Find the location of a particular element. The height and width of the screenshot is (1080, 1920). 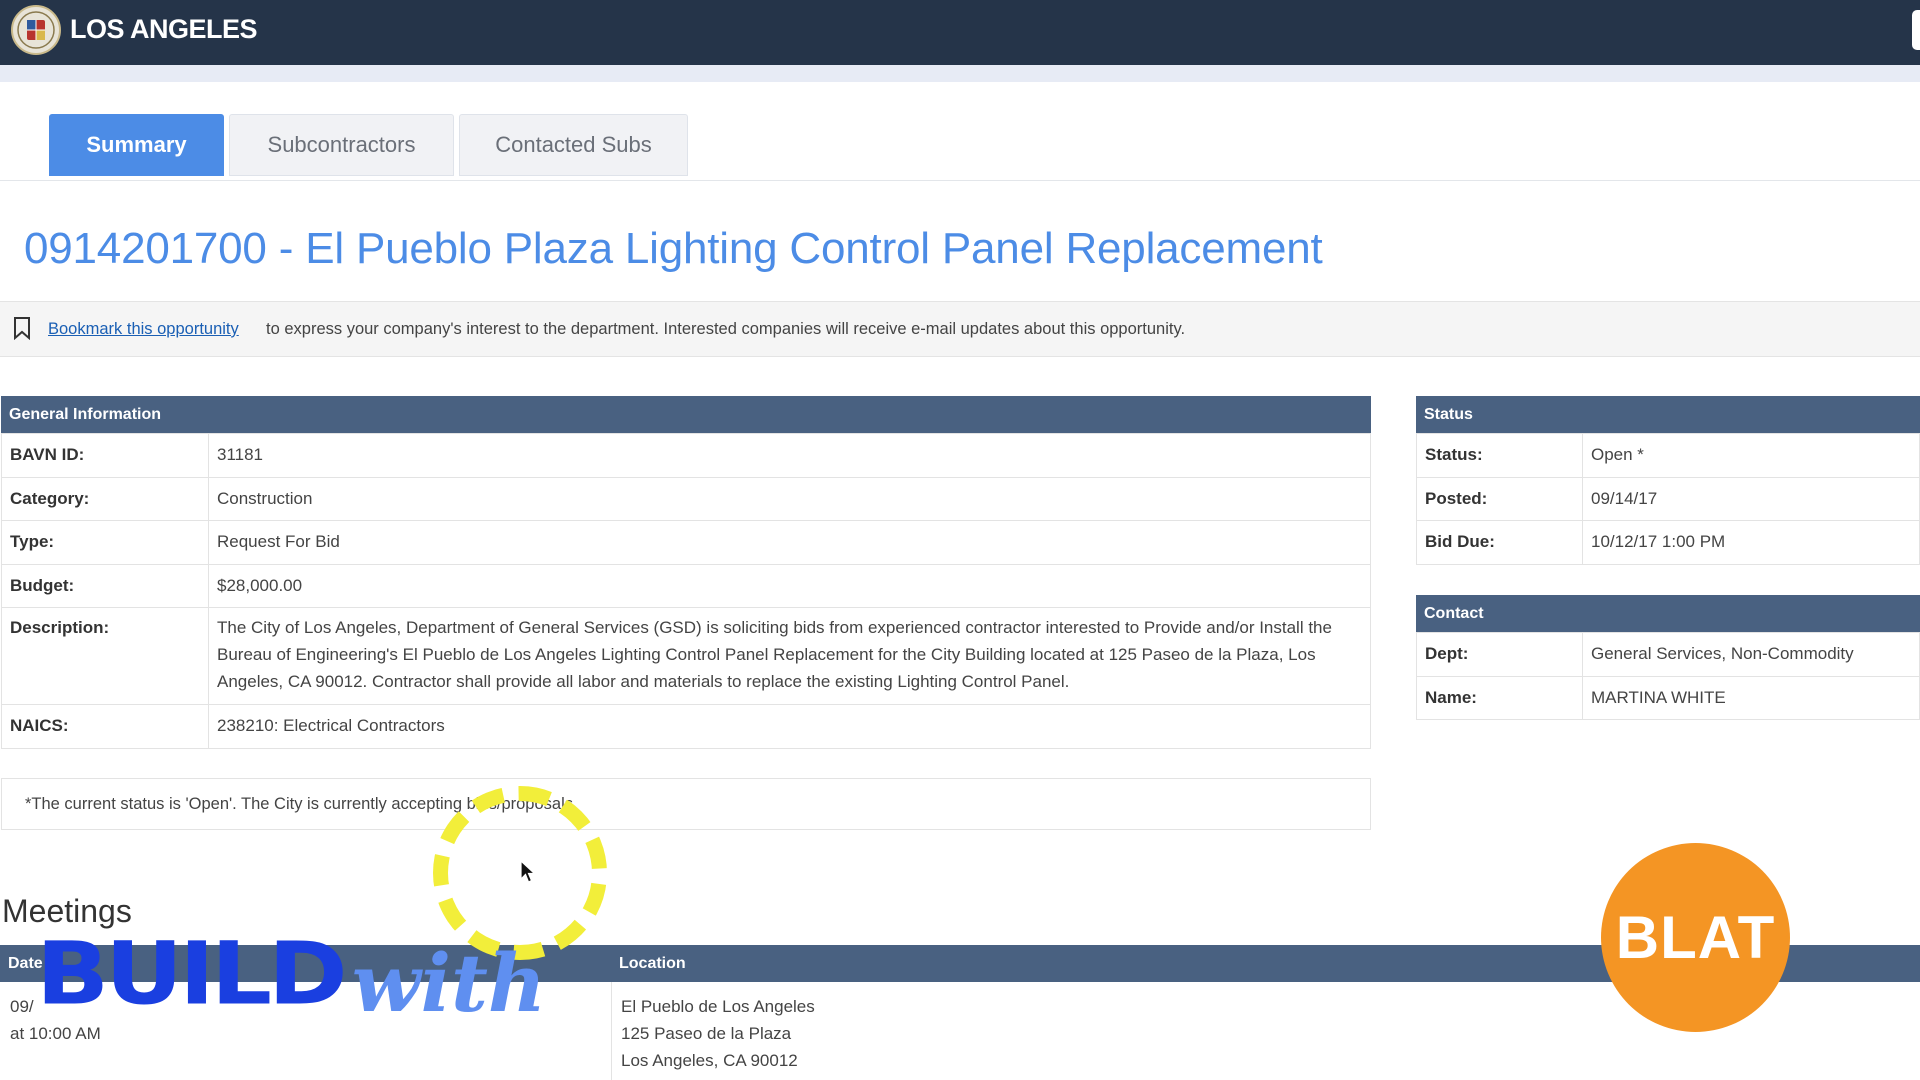

bavn-id-label: BAVN ID: is located at coordinates (105, 455).